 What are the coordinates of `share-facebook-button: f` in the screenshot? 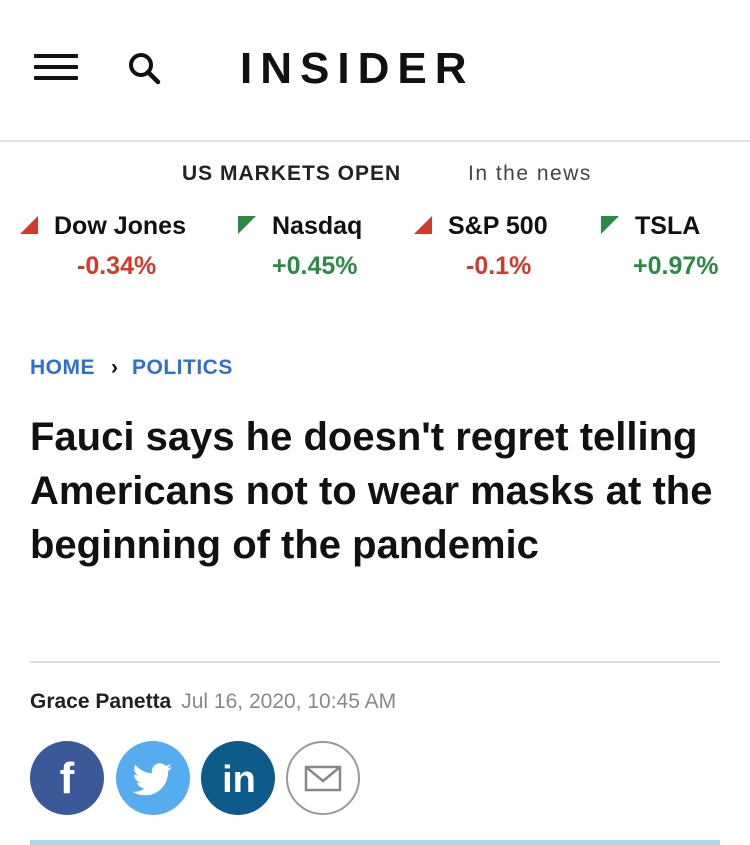 It's located at (67, 778).